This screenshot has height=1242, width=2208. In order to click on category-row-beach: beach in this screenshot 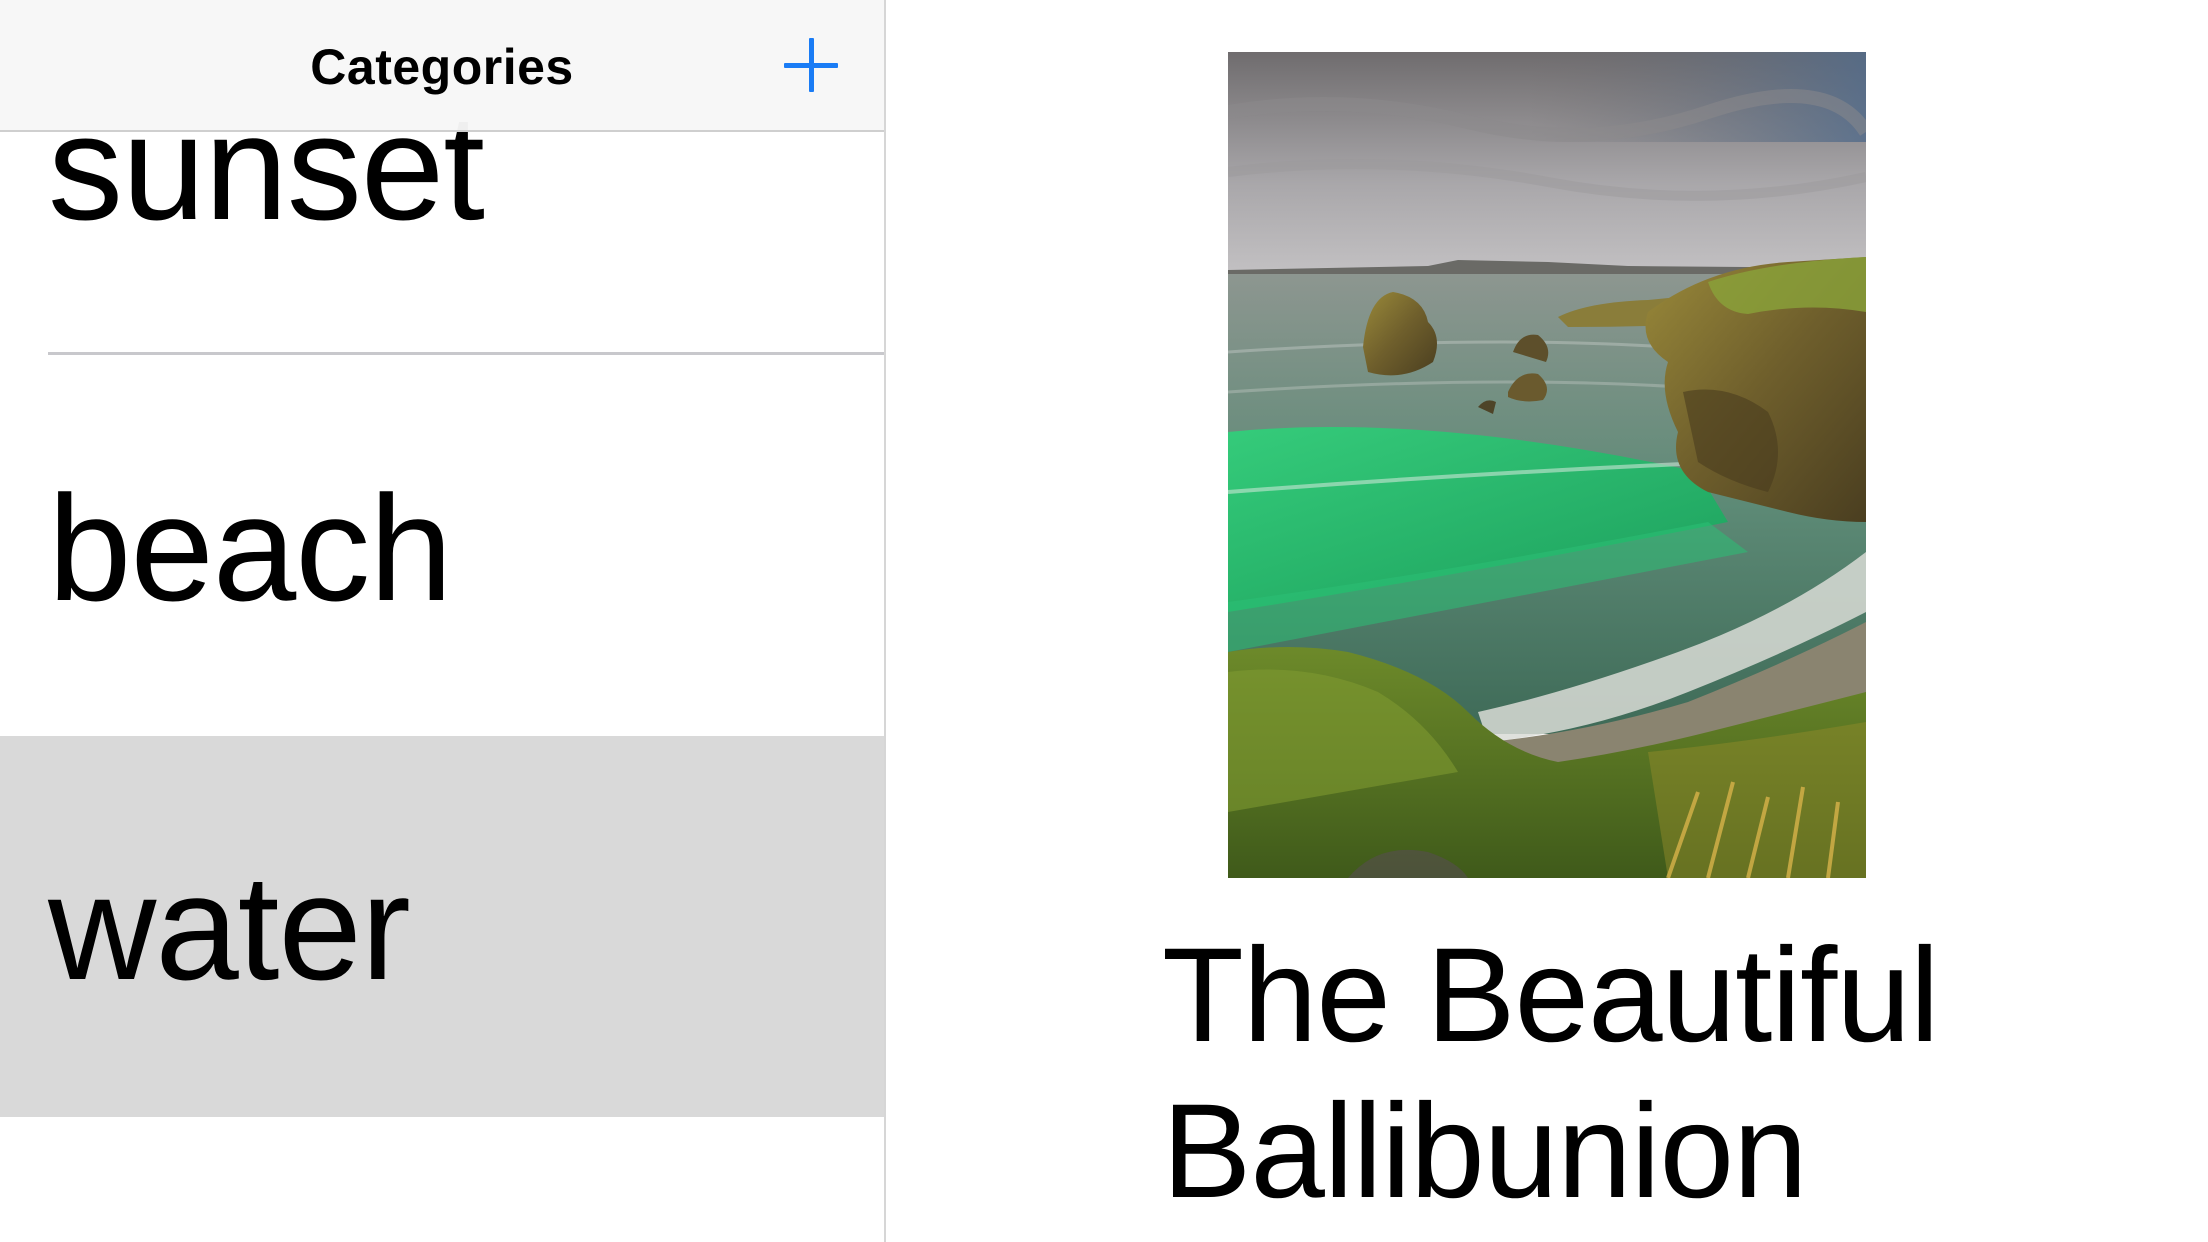, I will do `click(442, 545)`.